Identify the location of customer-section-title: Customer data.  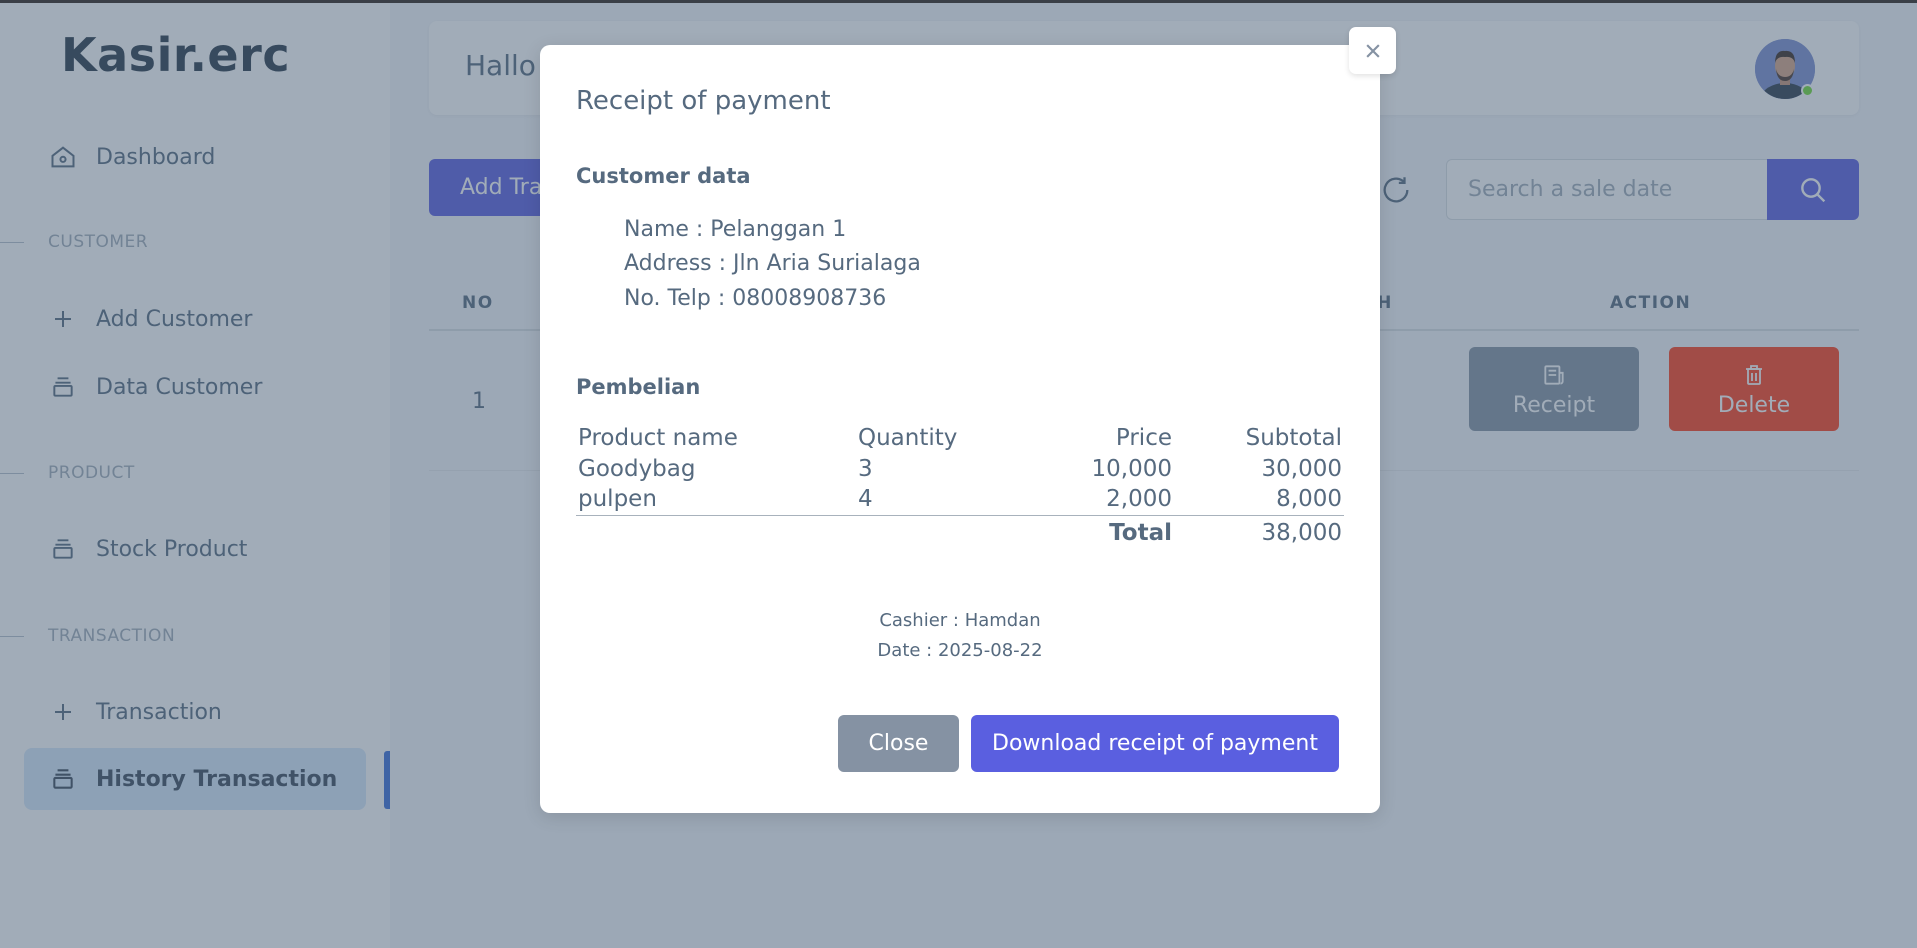
(663, 176).